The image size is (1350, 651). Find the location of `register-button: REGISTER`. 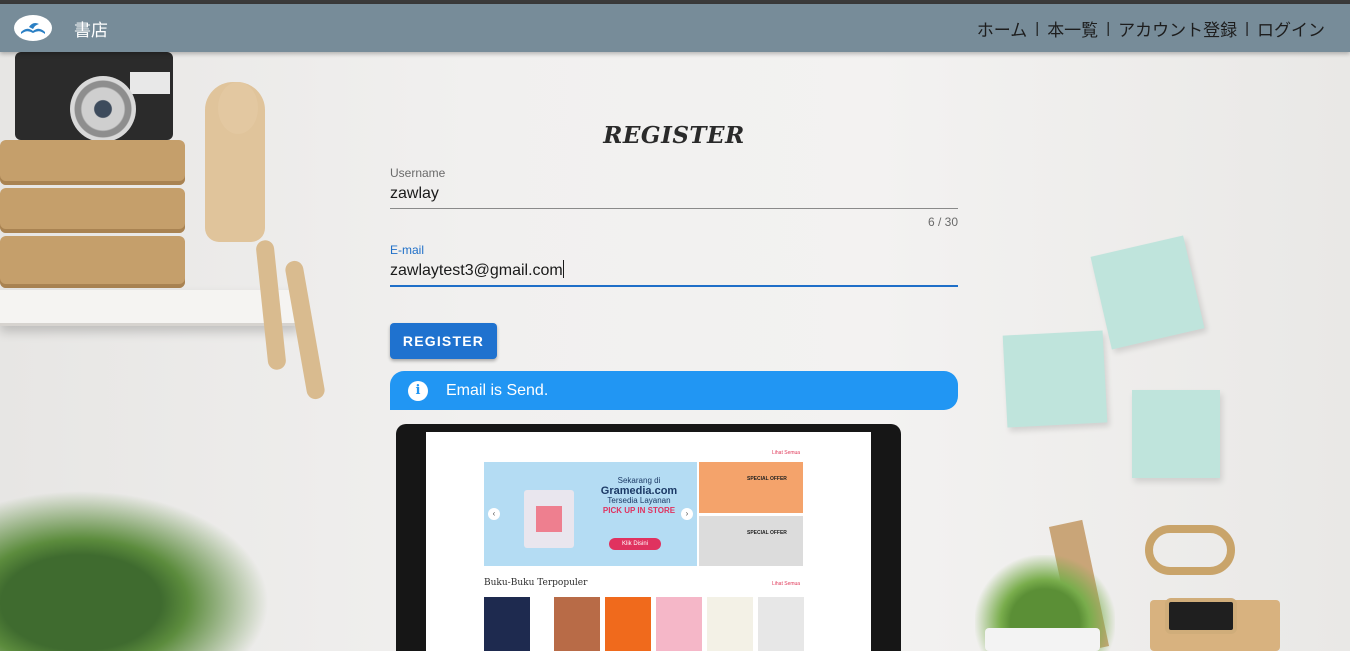

register-button: REGISTER is located at coordinates (443, 341).